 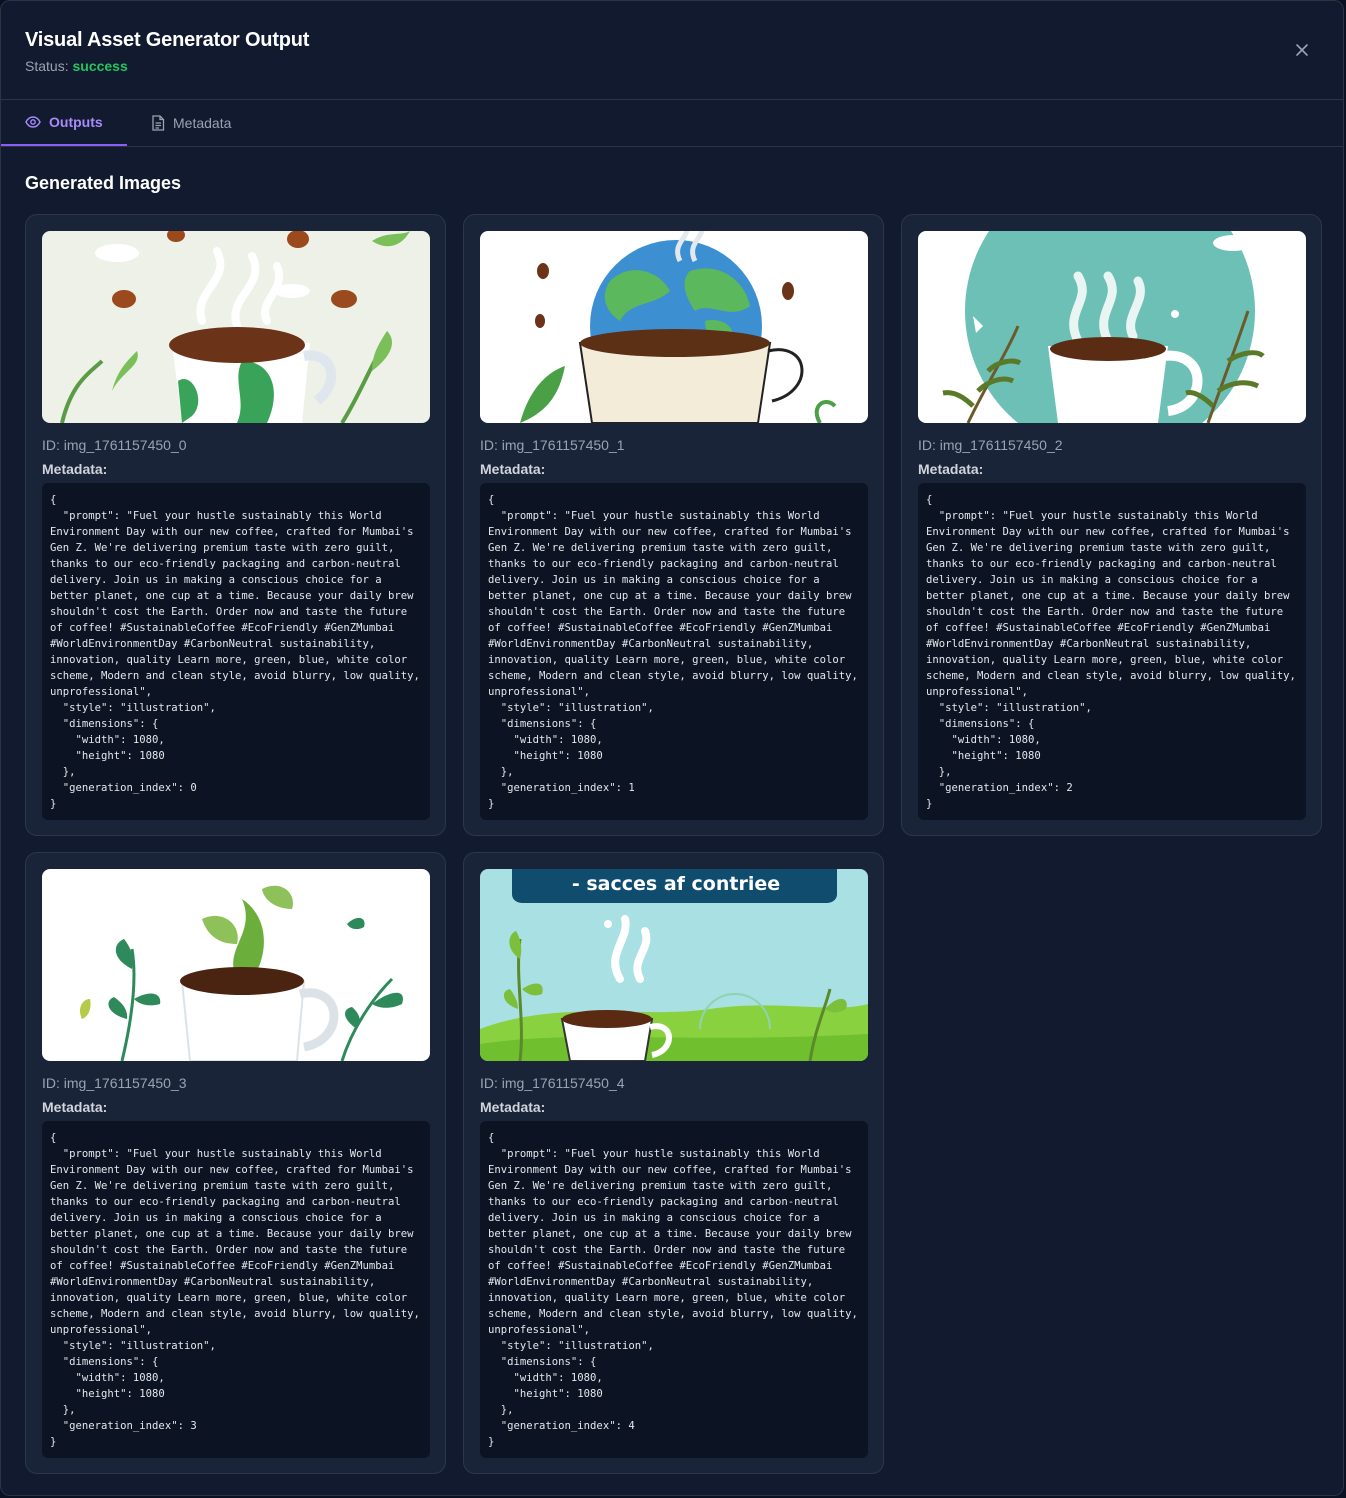 I want to click on generated-image: - sacces af contriee, so click(x=674, y=965).